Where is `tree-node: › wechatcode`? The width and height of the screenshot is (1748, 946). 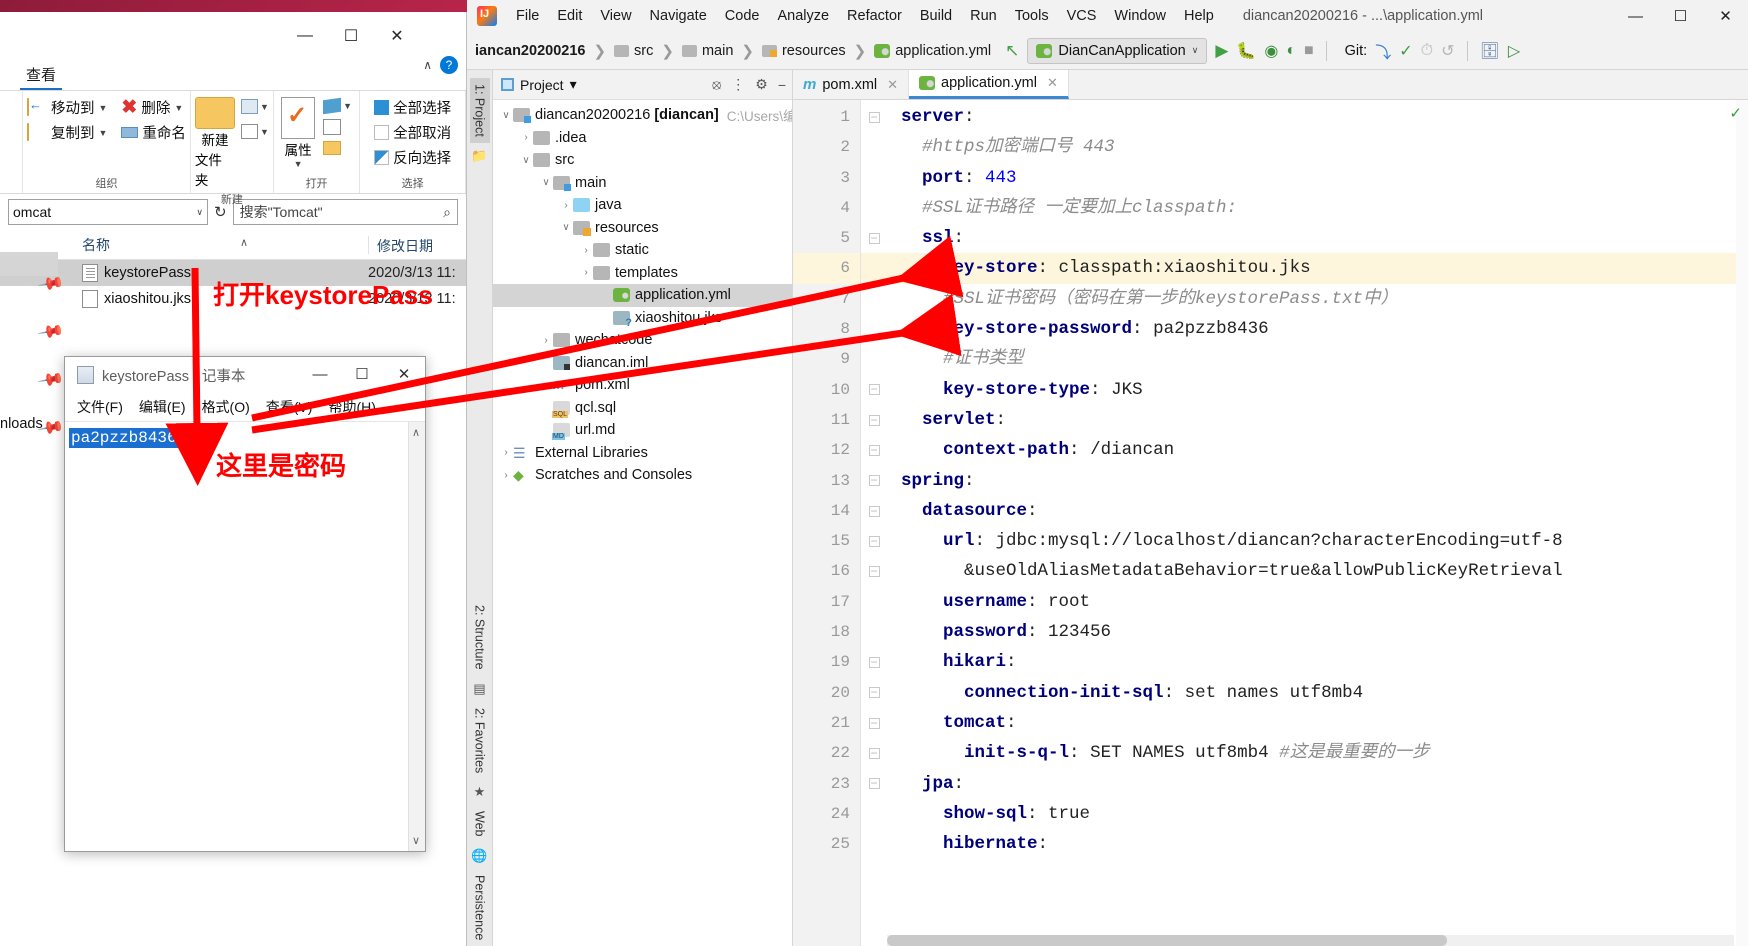
tree-node: › wechatcode is located at coordinates (642, 340).